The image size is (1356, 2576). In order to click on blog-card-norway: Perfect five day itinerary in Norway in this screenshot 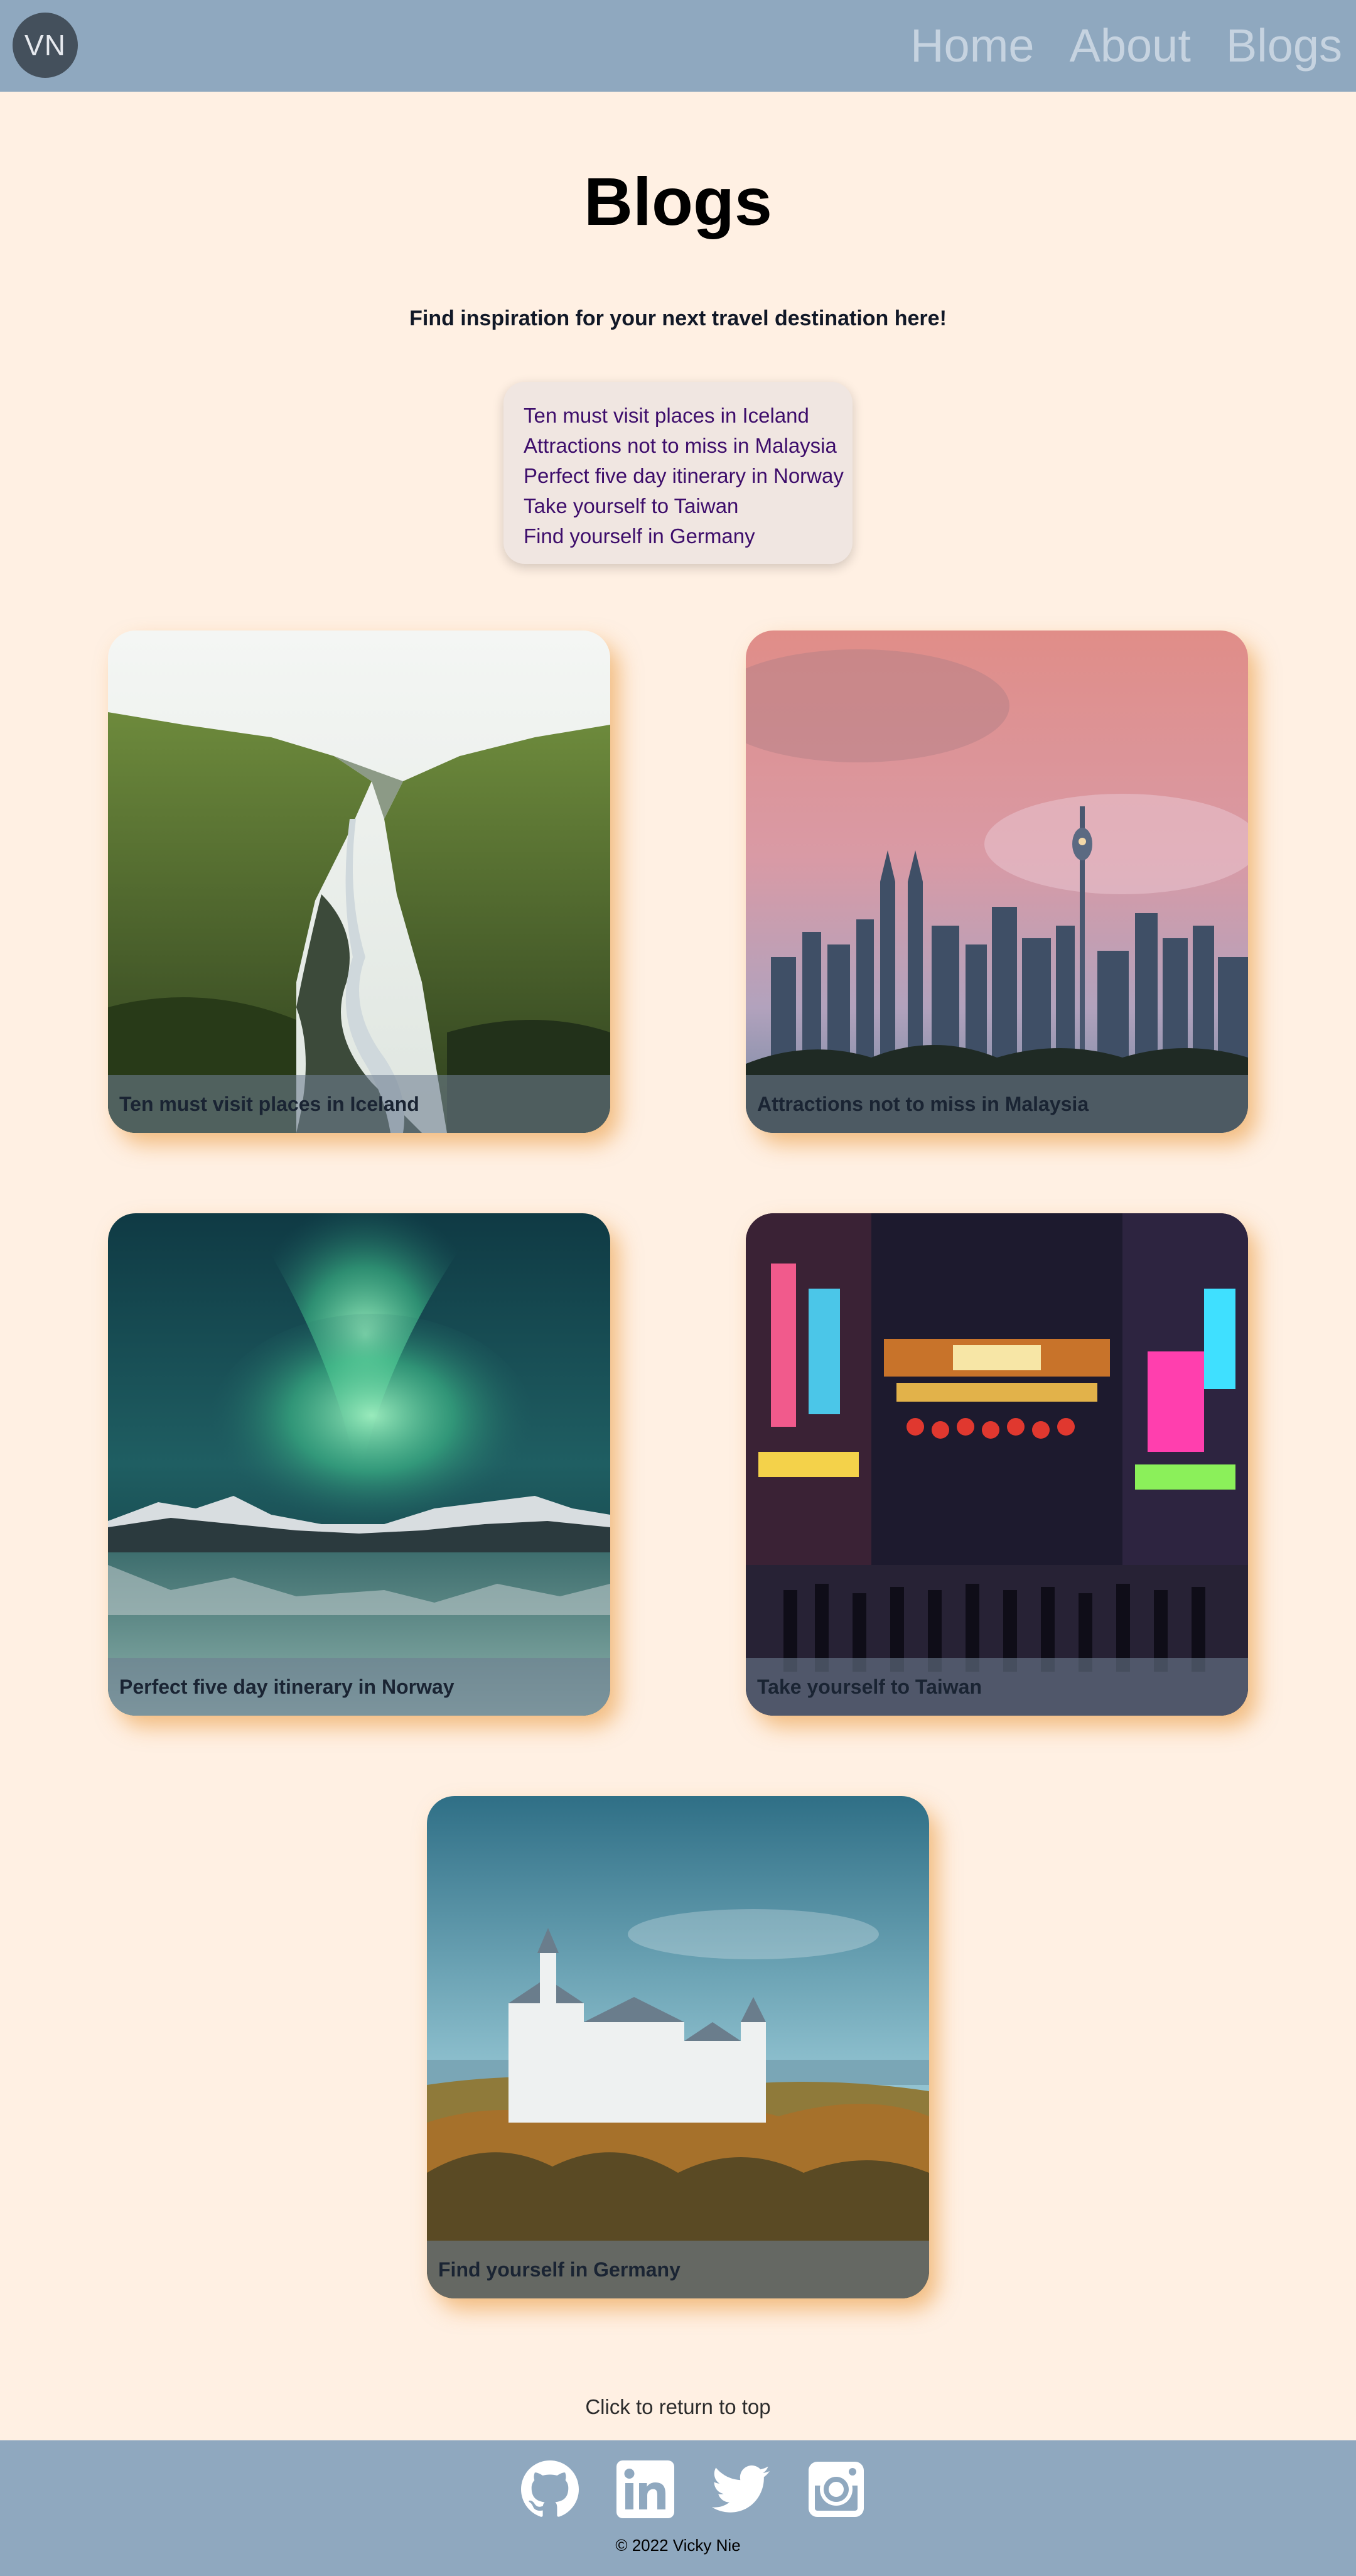, I will do `click(359, 1465)`.